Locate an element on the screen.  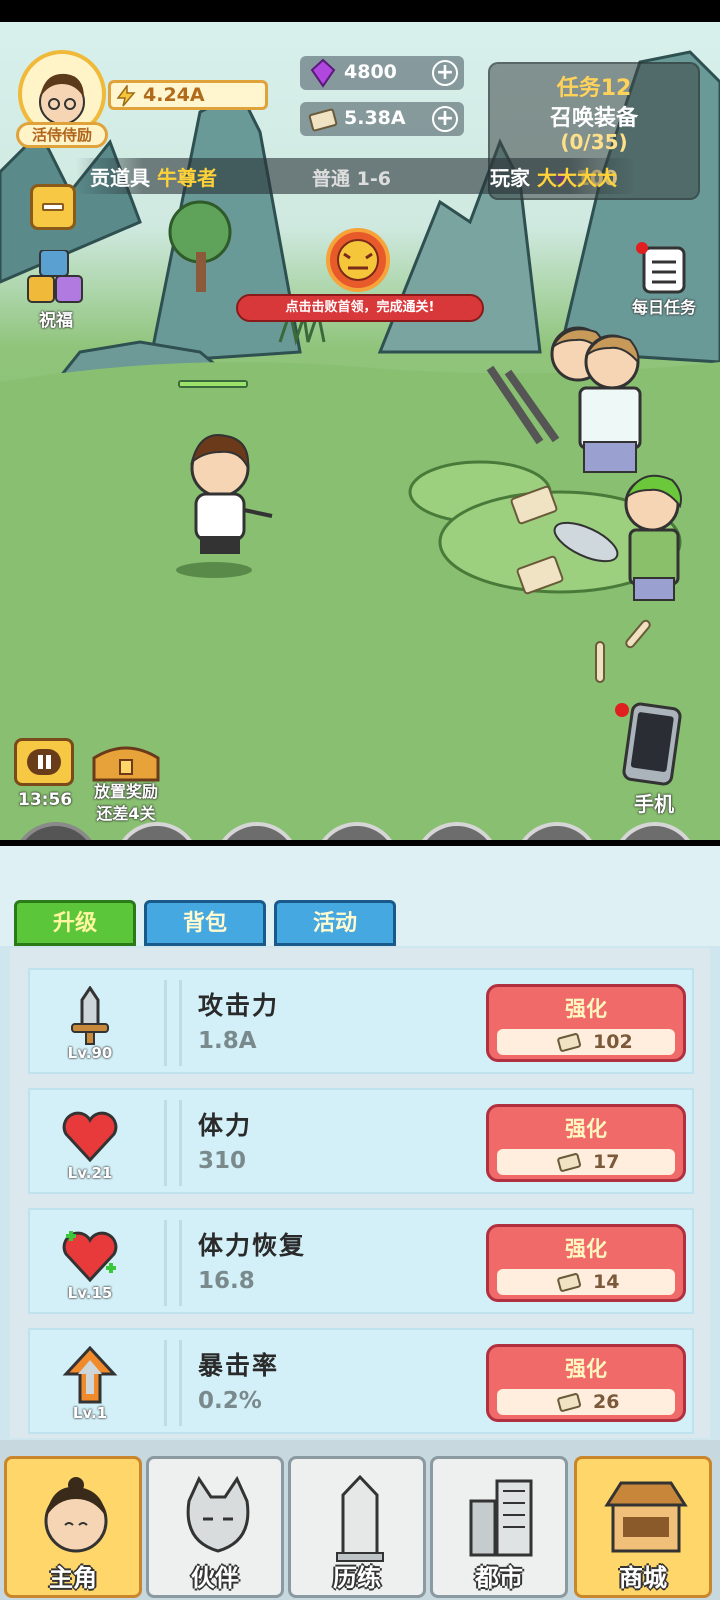
demon-boss-icon is located at coordinates (358, 260).